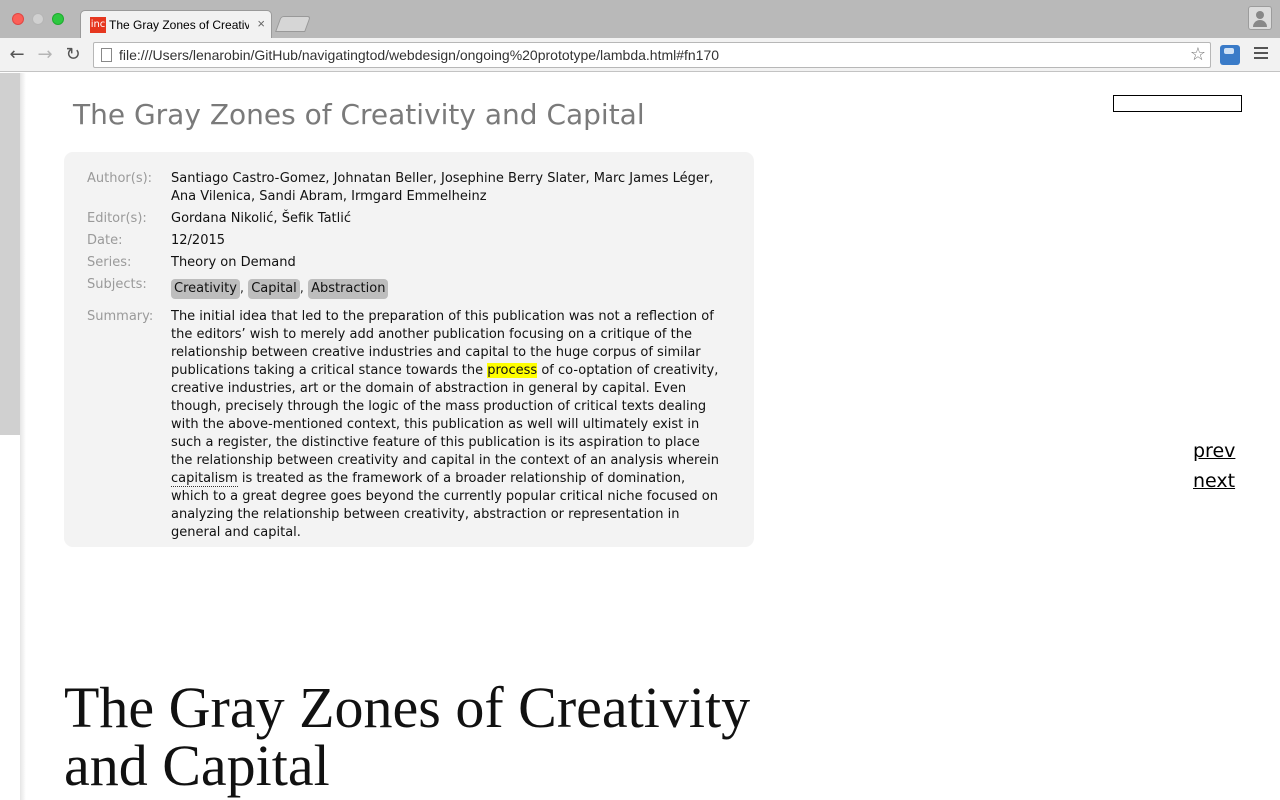 The image size is (1280, 800). Describe the element at coordinates (10, 254) in the screenshot. I see `sidebar-strip` at that location.